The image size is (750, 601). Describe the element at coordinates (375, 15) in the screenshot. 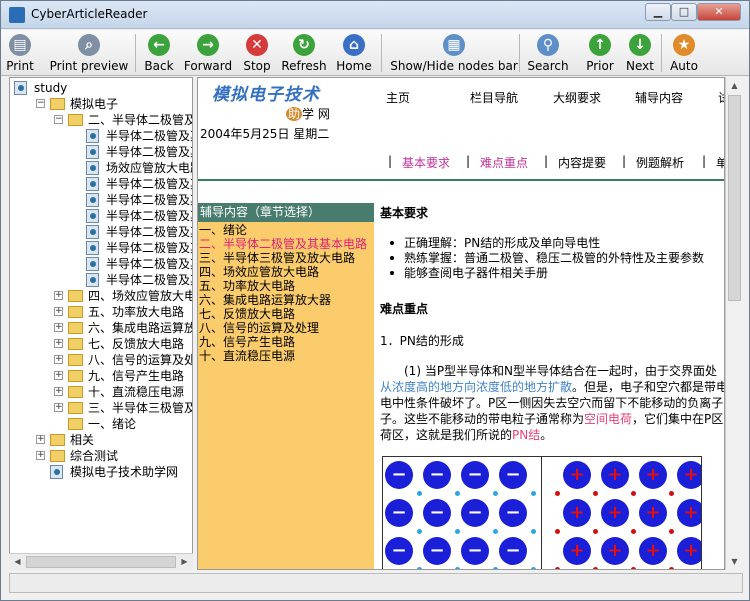

I see `title-bar: CyberArticleReader ▁ □ ✕` at that location.